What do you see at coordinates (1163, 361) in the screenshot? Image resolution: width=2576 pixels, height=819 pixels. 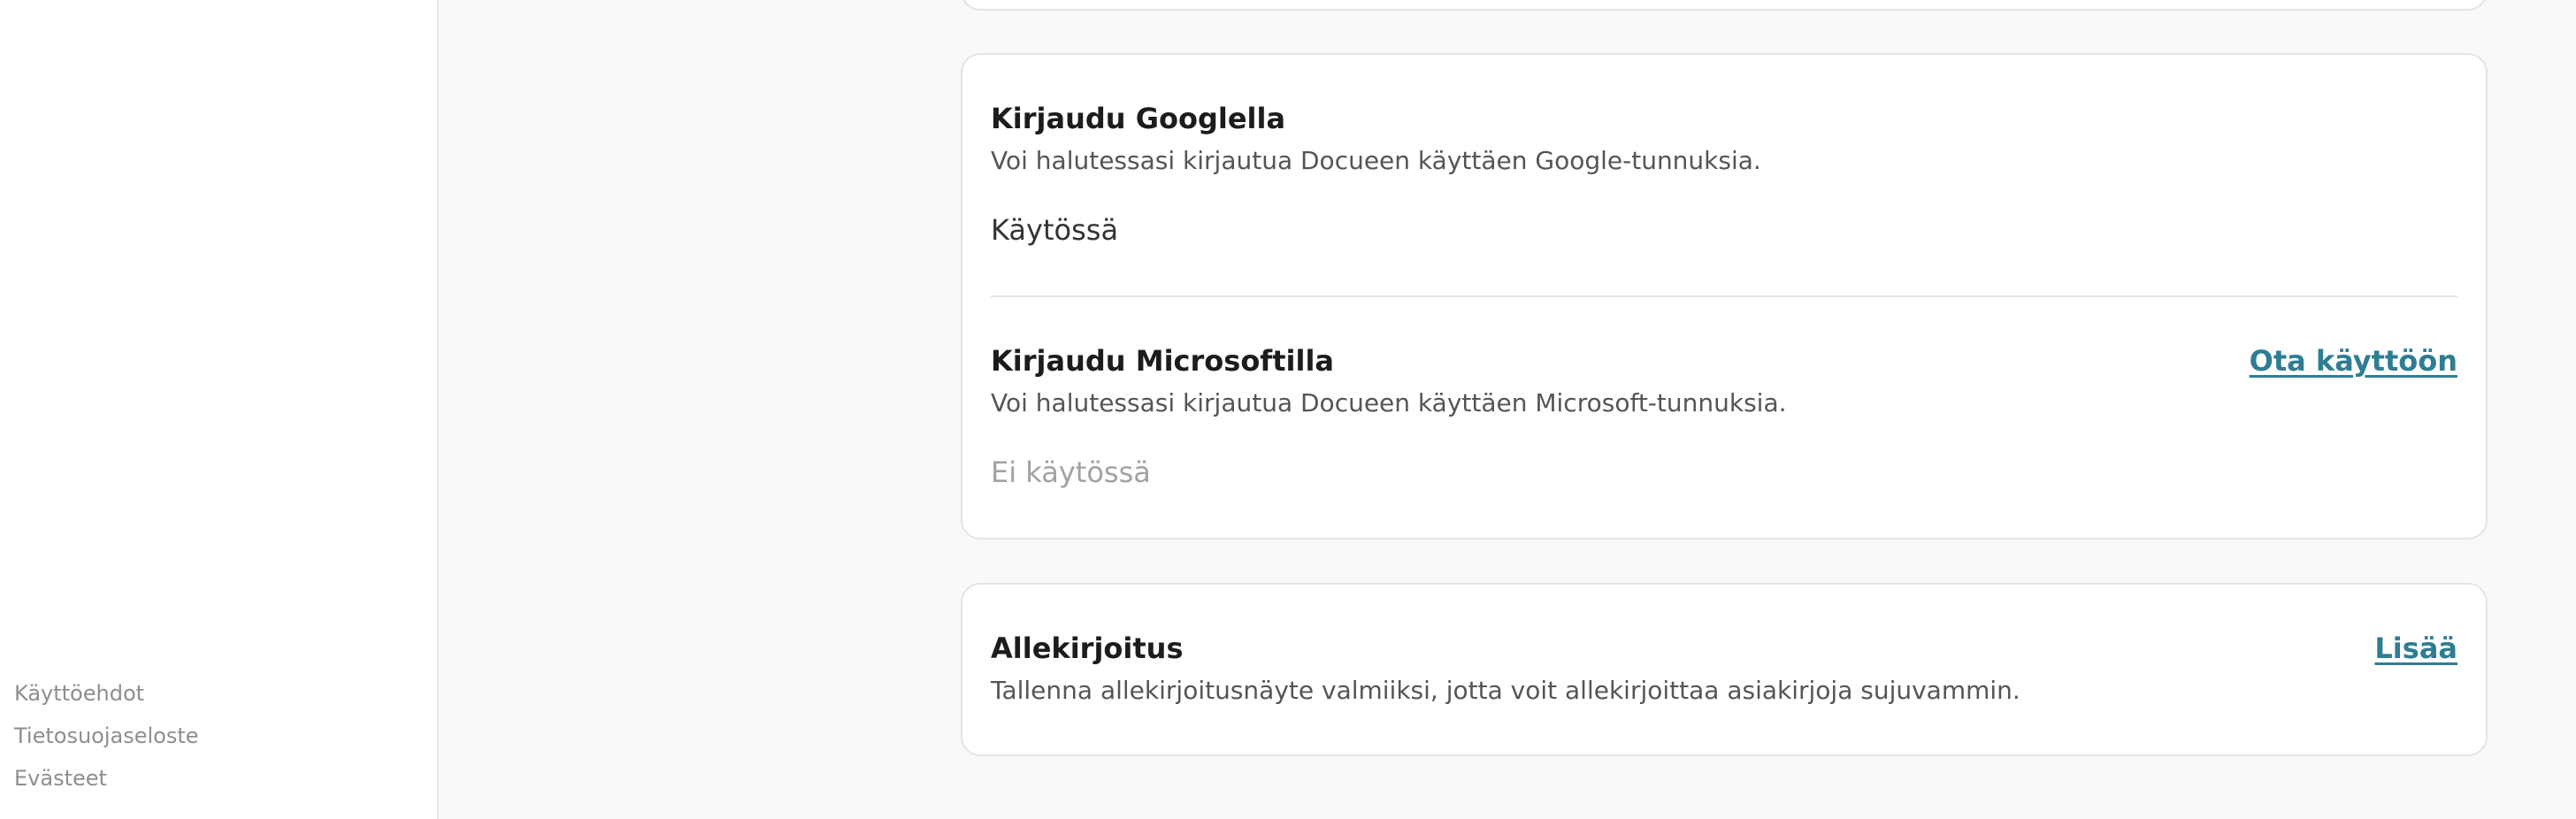 I see `microsoft-login-title: Kirjaudu Microsoftilla` at bounding box center [1163, 361].